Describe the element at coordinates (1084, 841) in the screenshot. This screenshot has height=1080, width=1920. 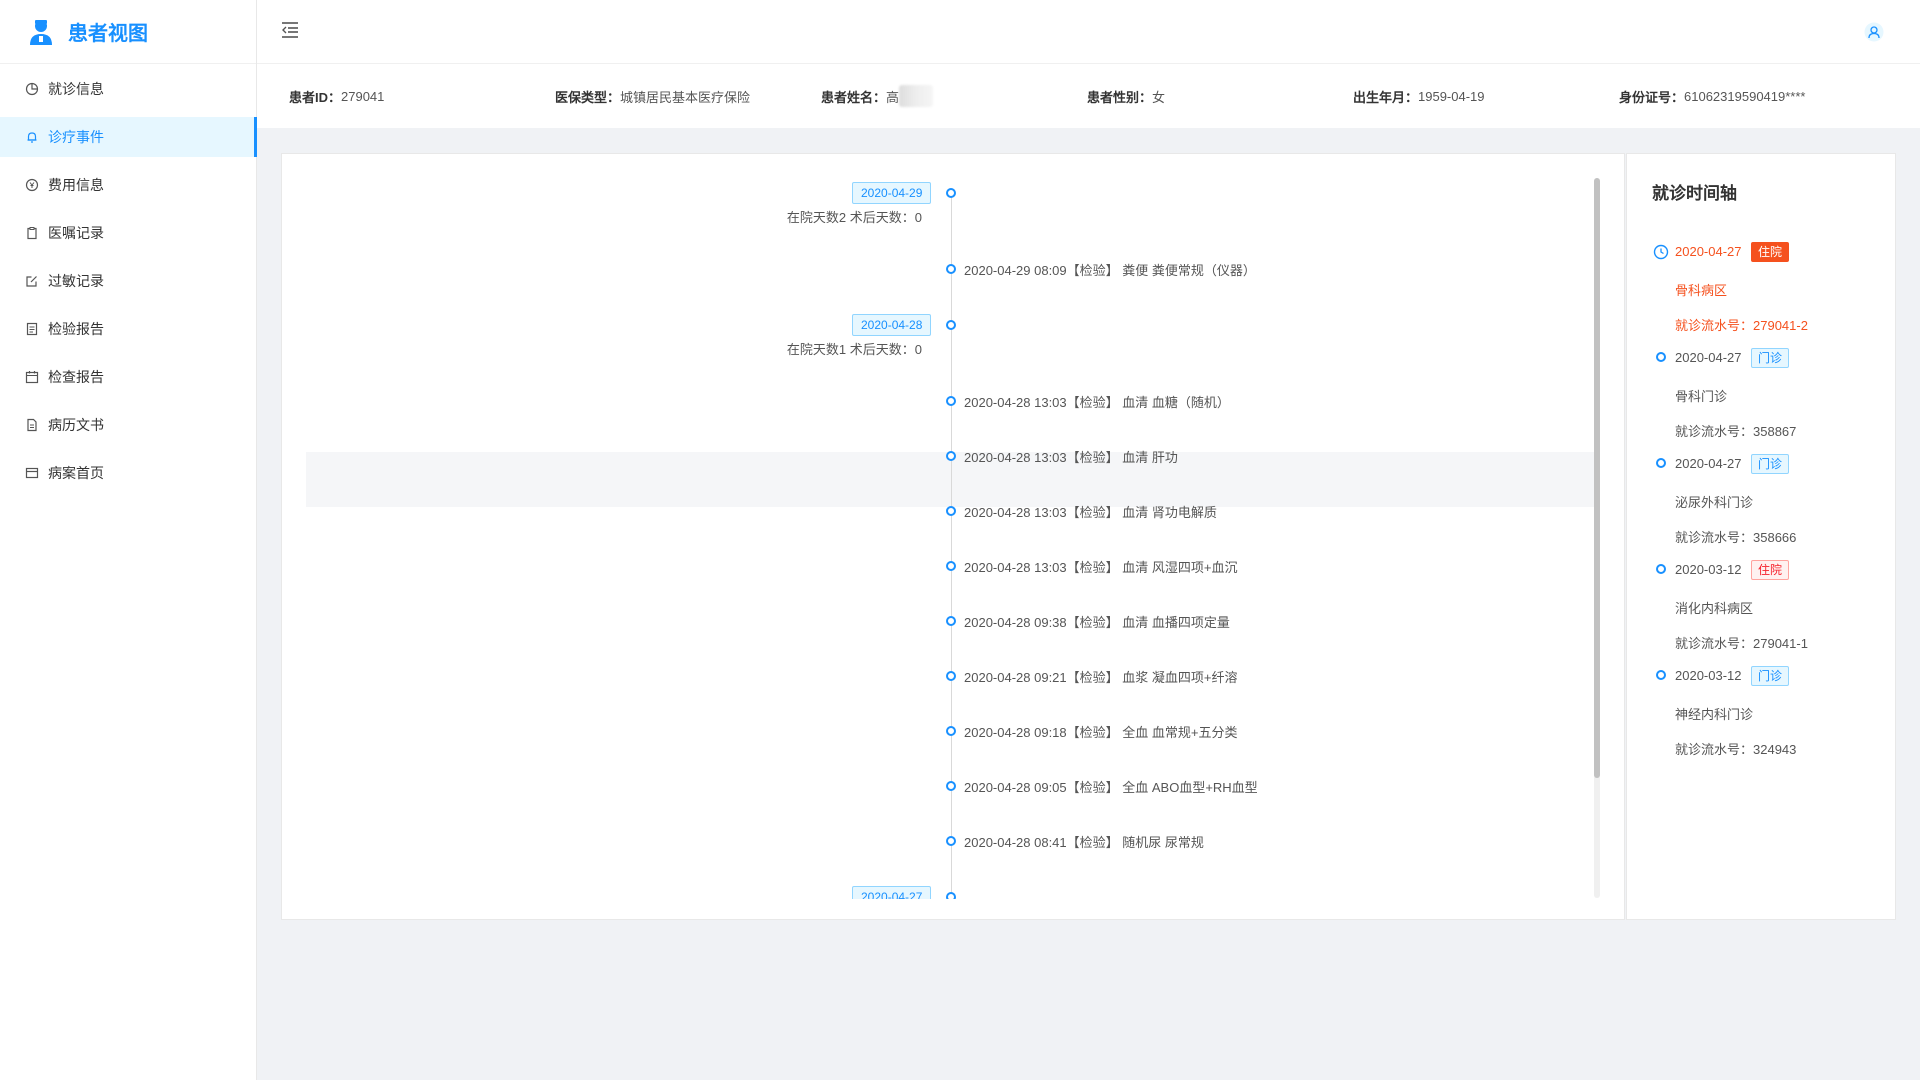
I see `timeline-event: 2020-04-28 08:41【检验】 随机尿 尿常规` at that location.